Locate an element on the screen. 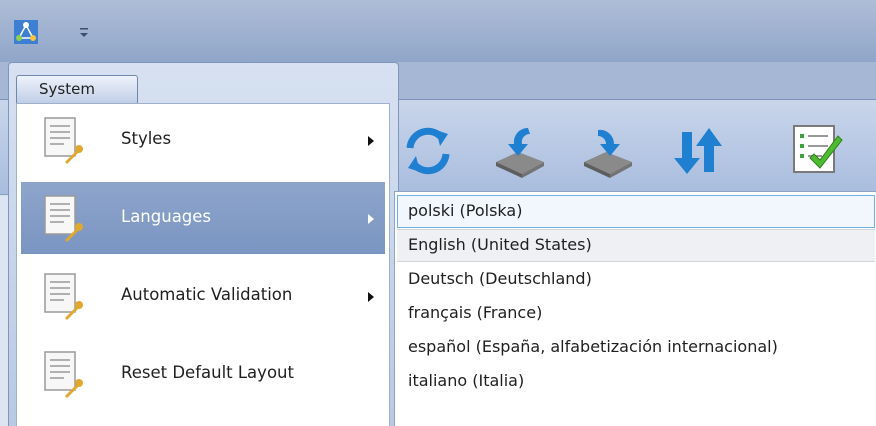 Image resolution: width=876 pixels, height=426 pixels. title-bar is located at coordinates (438, 31).